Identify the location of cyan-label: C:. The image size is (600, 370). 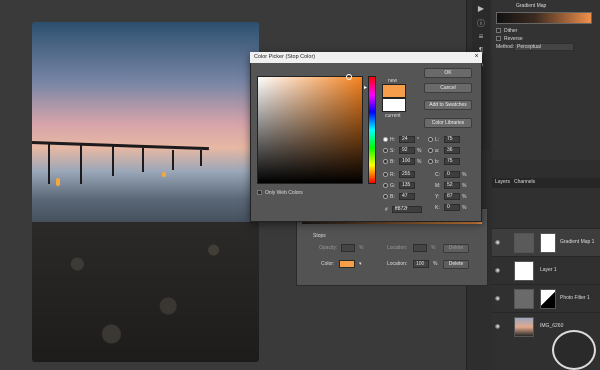
(437, 175).